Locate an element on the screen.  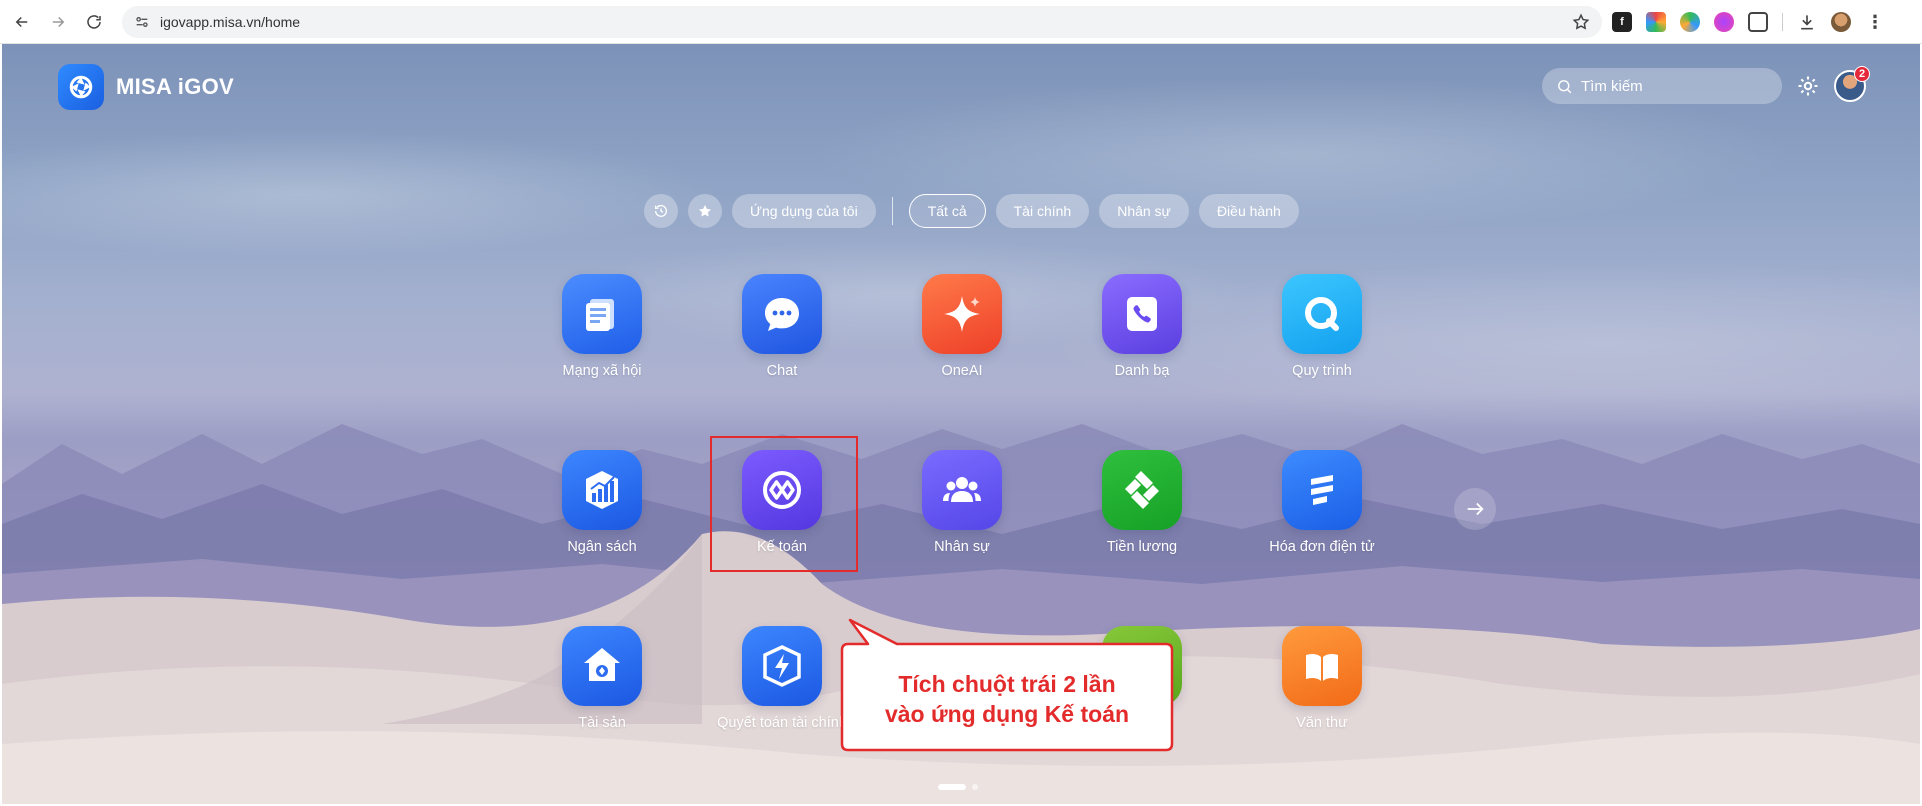
star-icon is located at coordinates (705, 211).